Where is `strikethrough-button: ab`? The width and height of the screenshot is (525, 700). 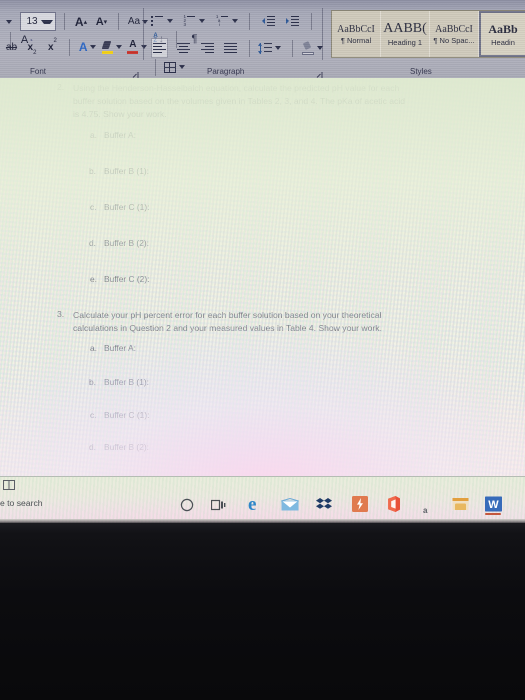
strikethrough-button: ab is located at coordinates (11, 47).